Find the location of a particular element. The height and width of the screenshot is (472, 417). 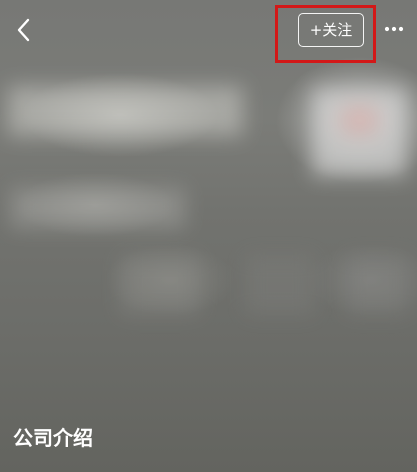

back-button is located at coordinates (24, 30).